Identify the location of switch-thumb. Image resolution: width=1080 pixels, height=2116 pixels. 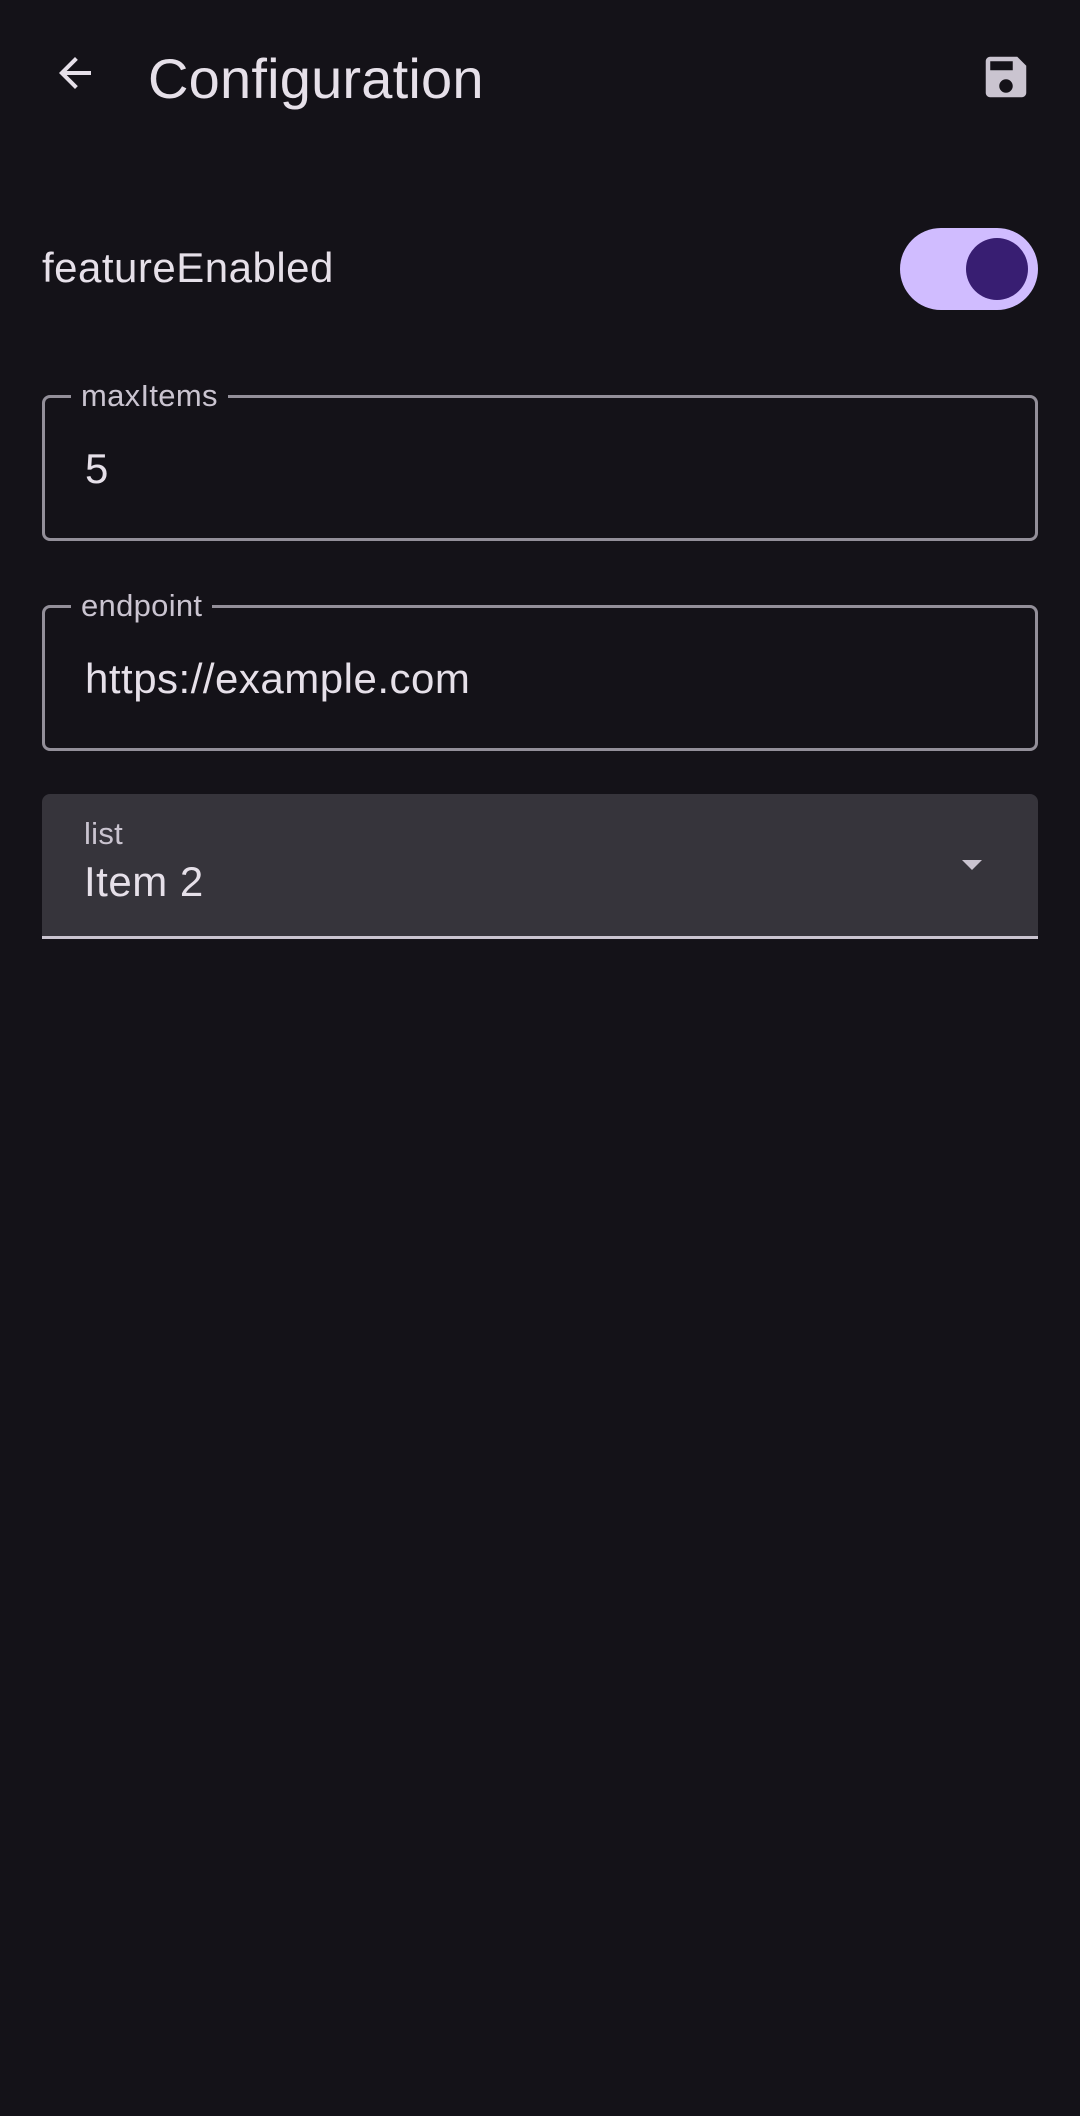
(997, 269).